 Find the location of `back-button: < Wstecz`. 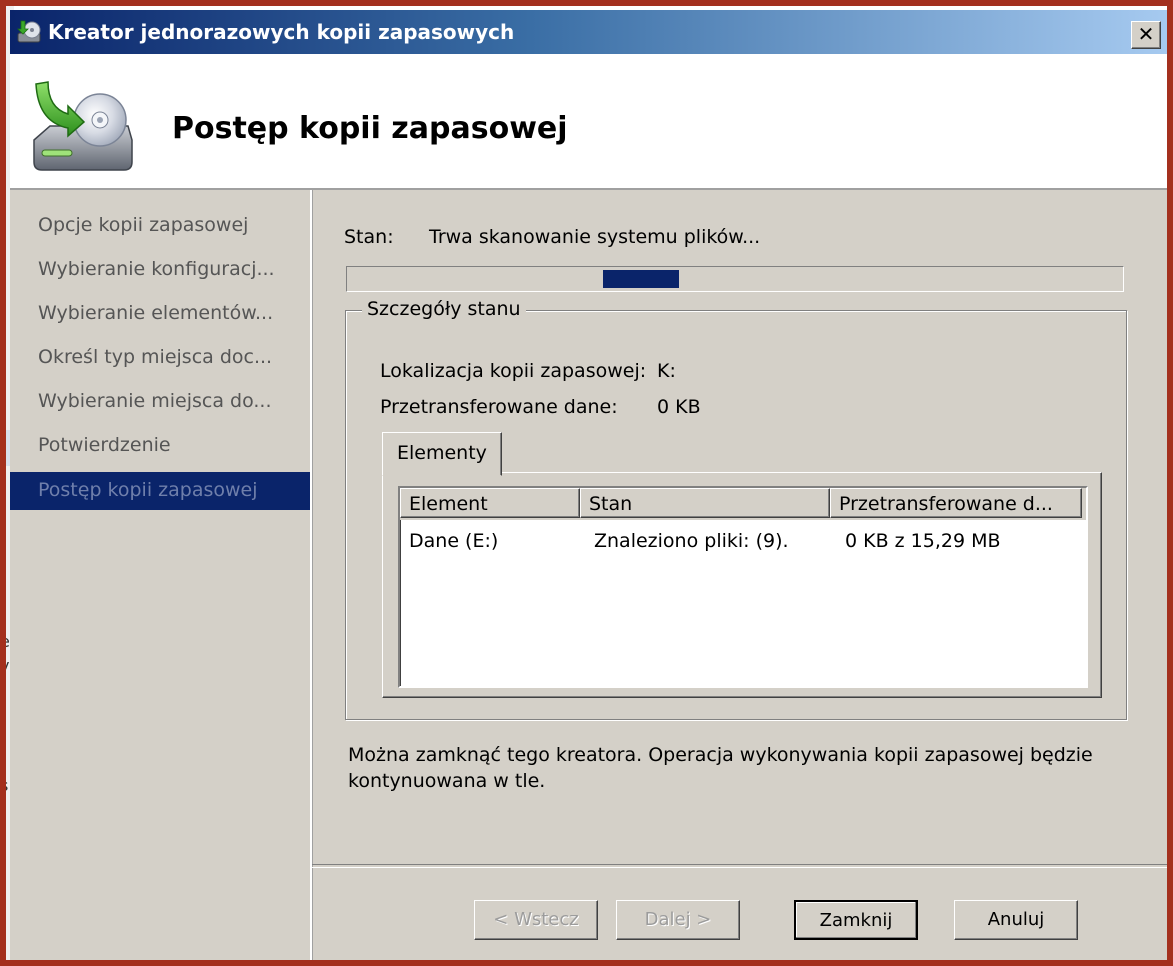

back-button: < Wstecz is located at coordinates (536, 920).